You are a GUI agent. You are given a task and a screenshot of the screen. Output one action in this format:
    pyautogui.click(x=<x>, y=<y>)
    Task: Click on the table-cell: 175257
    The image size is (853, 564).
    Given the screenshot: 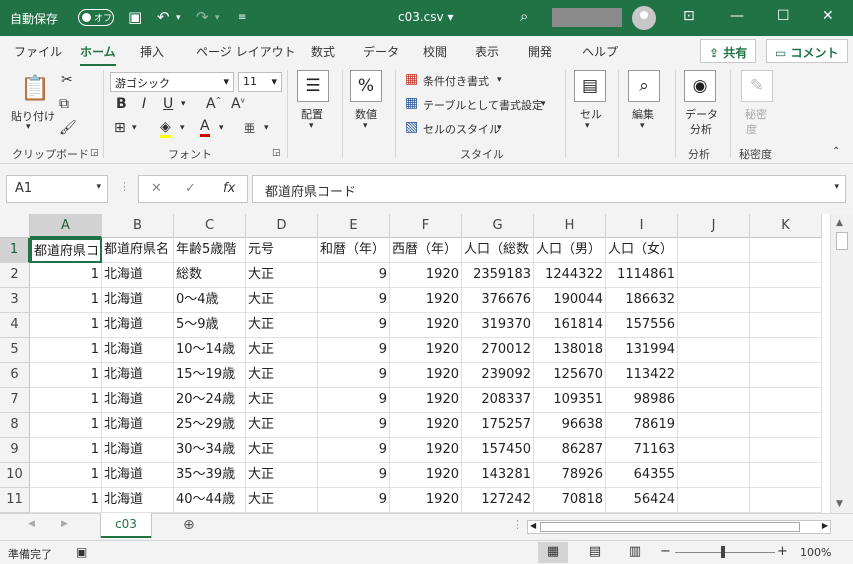 What is the action you would take?
    pyautogui.click(x=498, y=425)
    